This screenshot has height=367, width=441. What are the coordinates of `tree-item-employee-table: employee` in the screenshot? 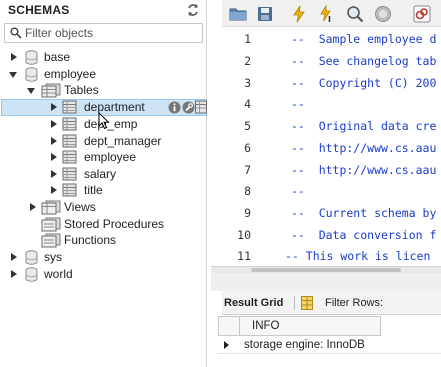 It's located at (103, 157).